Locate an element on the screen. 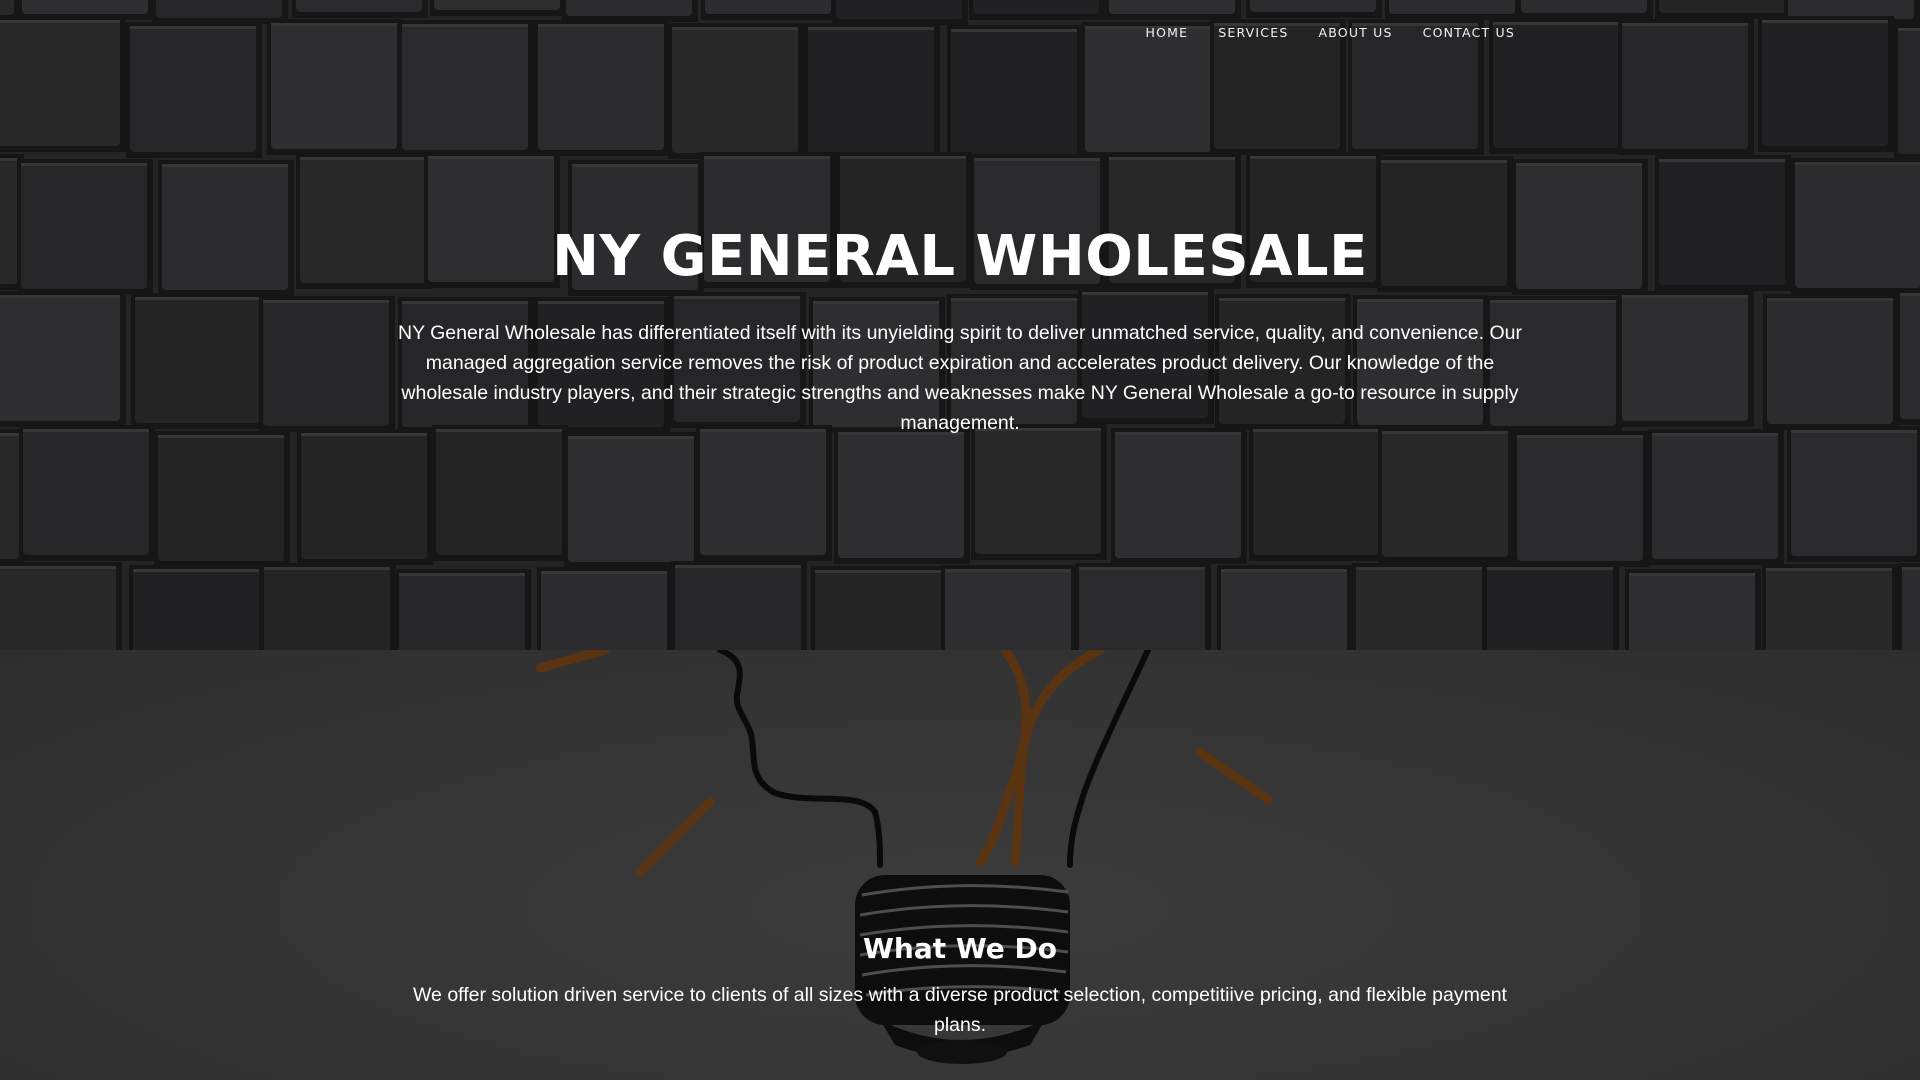 The width and height of the screenshot is (1920, 1080). what-we-do-title: What We Do is located at coordinates (960, 948).